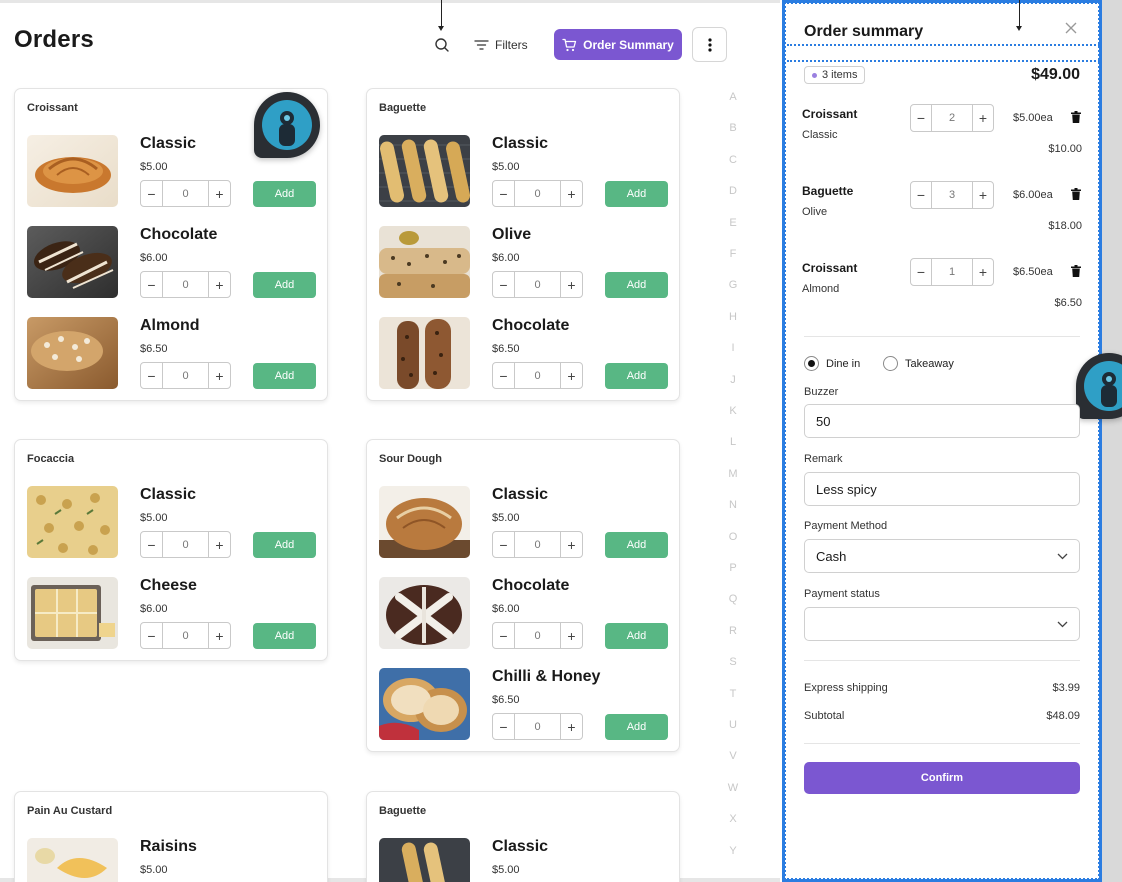  What do you see at coordinates (501, 45) in the screenshot?
I see `filters-button: Filters` at bounding box center [501, 45].